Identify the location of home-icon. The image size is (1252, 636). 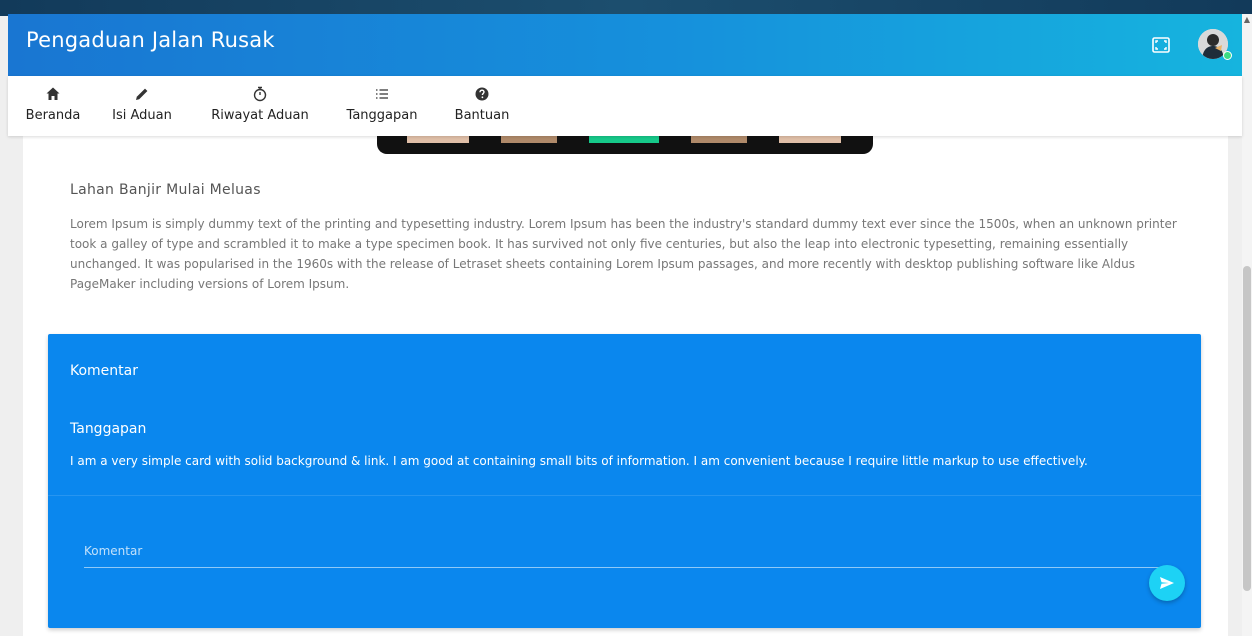
(53, 93).